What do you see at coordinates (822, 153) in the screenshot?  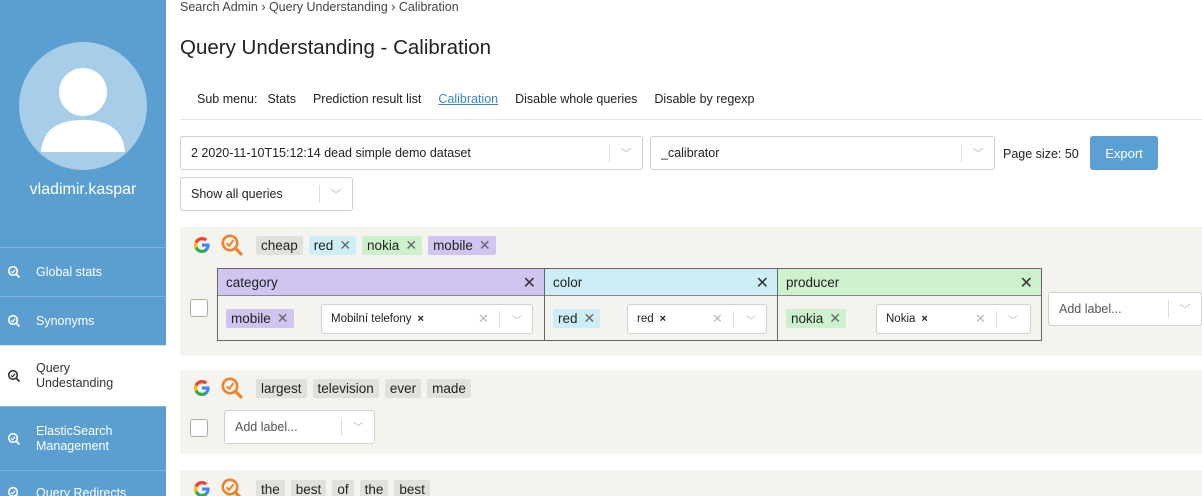 I see `calibrator-select: _calibrator ﹀` at bounding box center [822, 153].